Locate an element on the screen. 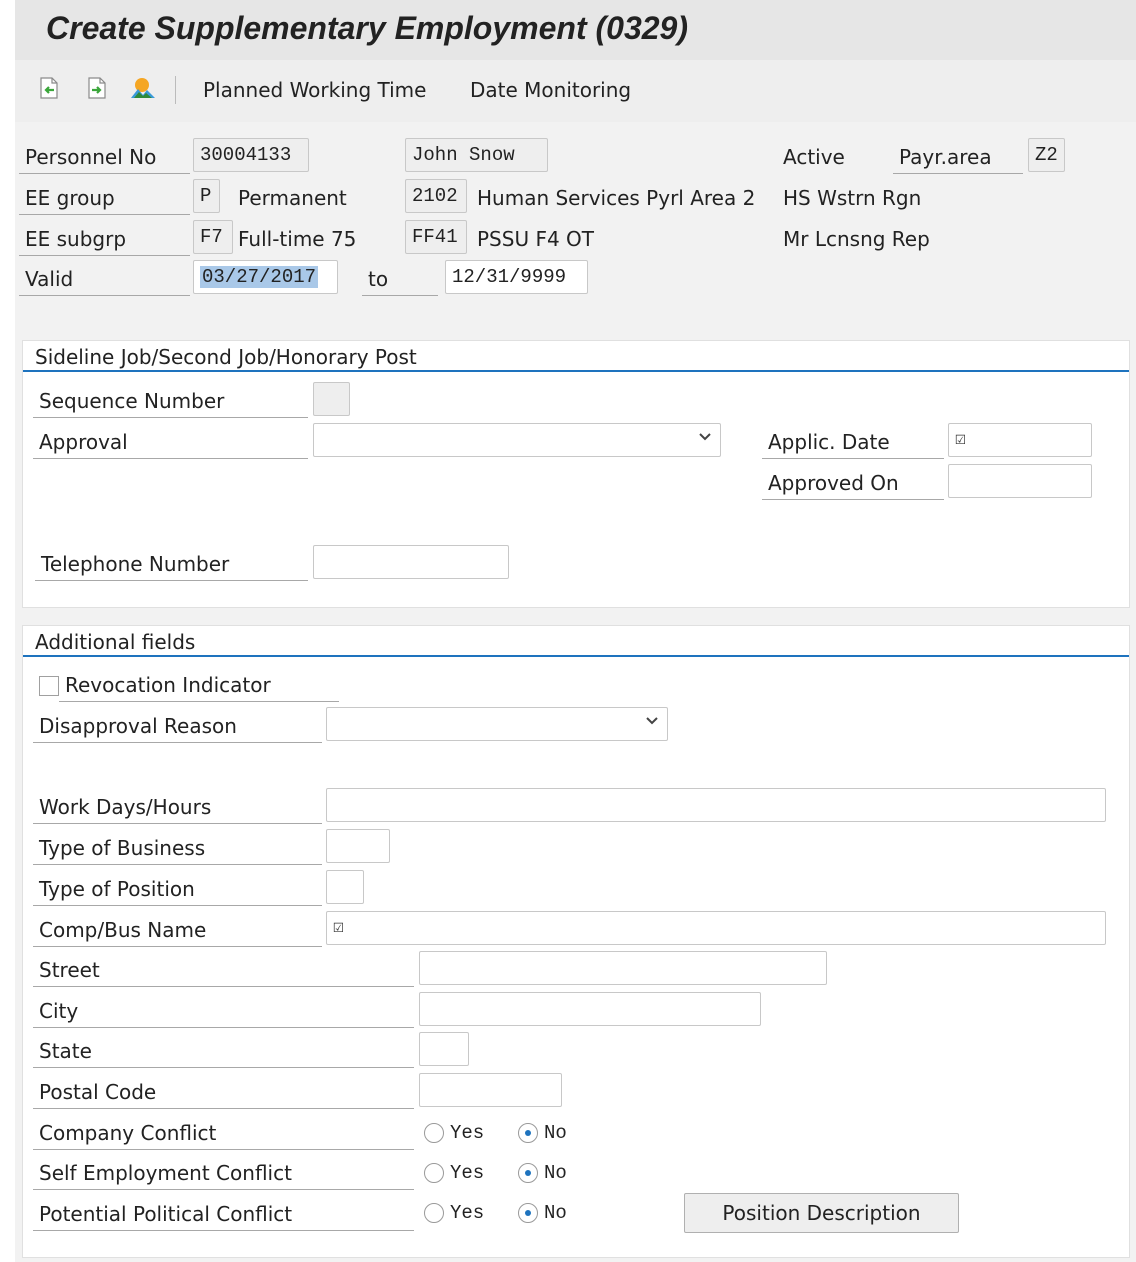 The image size is (1136, 1262). personnel-no-label: Personnel No is located at coordinates (104, 157).